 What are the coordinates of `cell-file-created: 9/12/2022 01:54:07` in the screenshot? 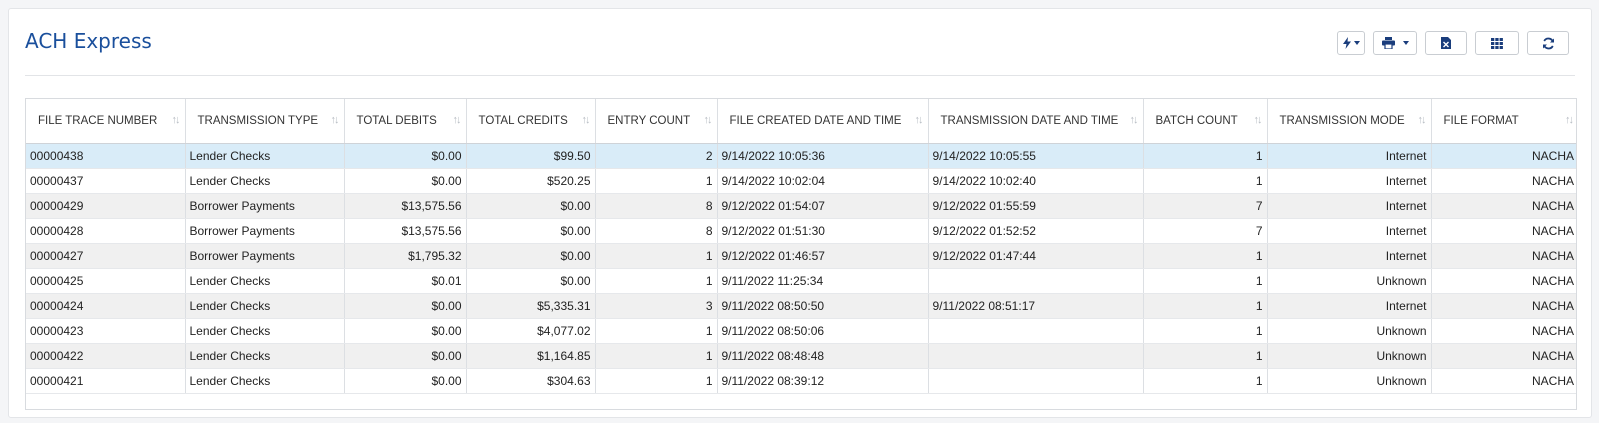 It's located at (823, 206).